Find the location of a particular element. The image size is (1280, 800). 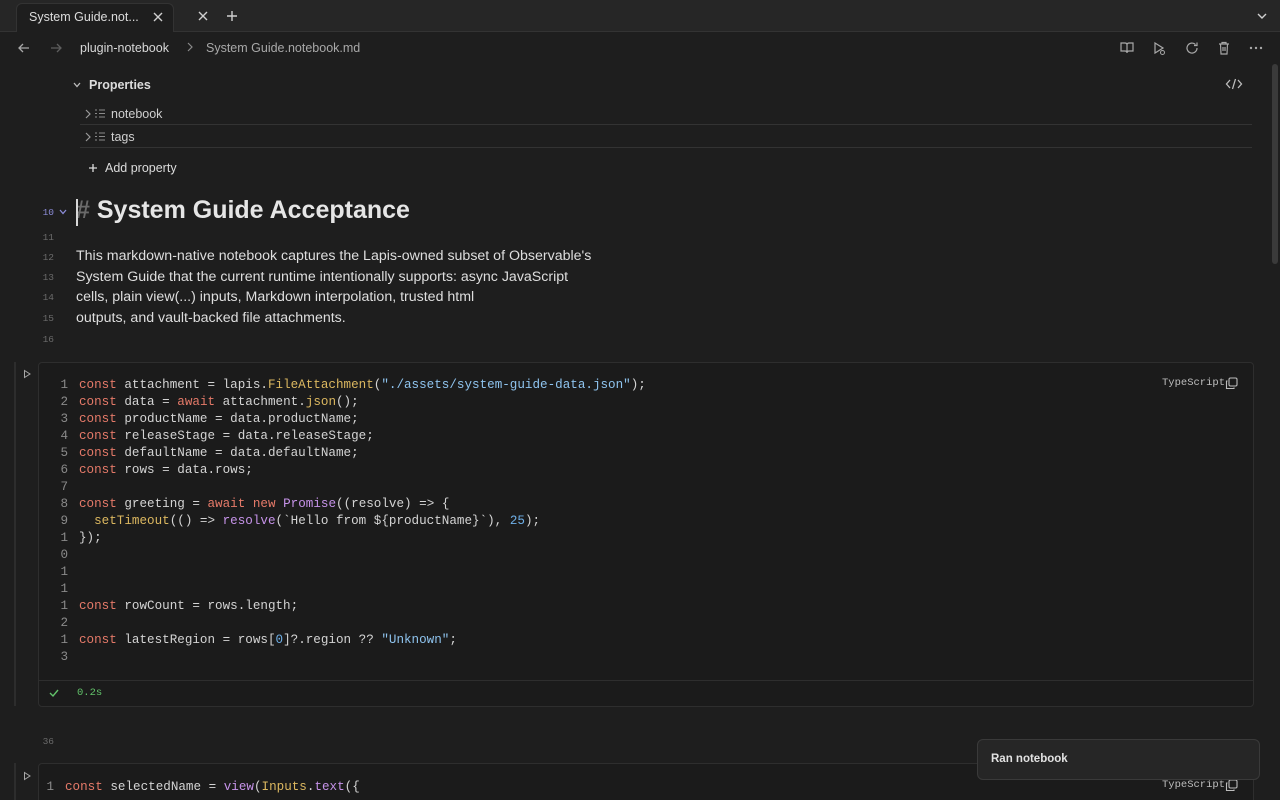

breadcrumb-folder: plugin-notebook is located at coordinates (124, 48).